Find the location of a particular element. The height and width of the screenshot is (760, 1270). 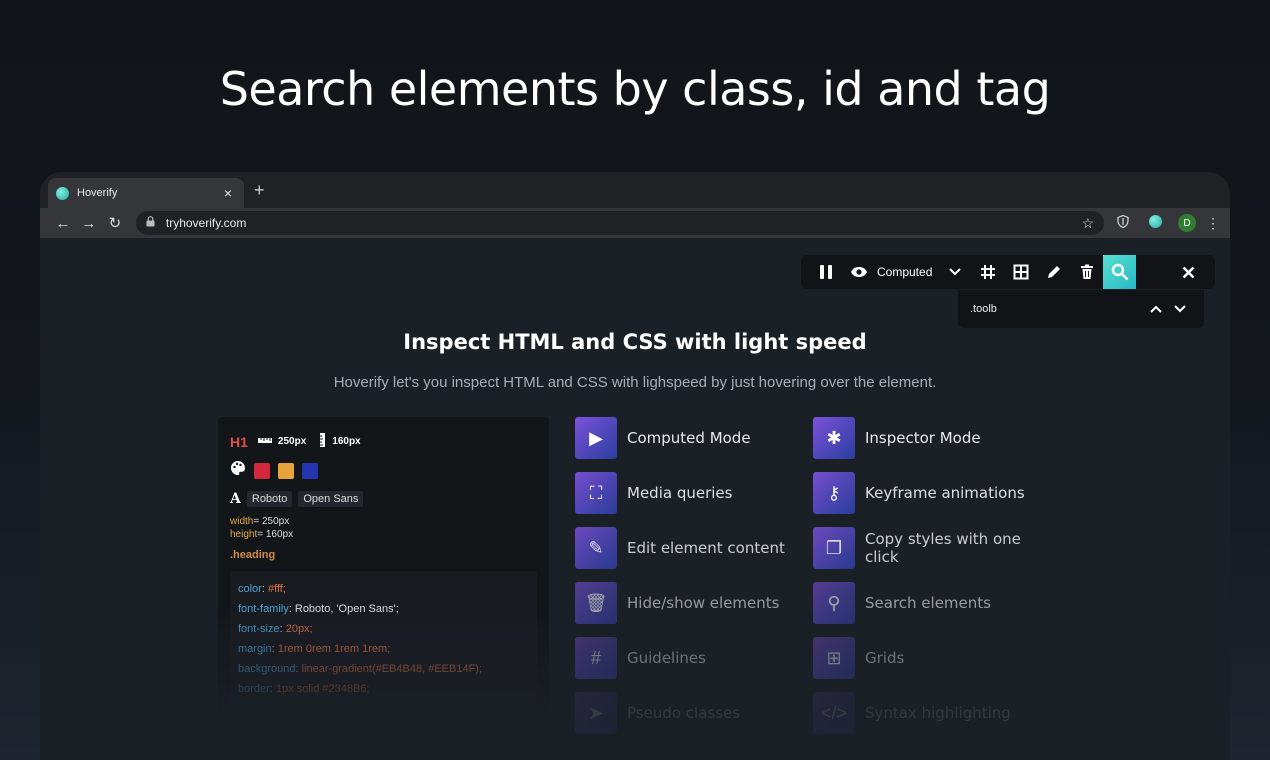

hoverify-toolbar: Computed is located at coordinates (1008, 272).